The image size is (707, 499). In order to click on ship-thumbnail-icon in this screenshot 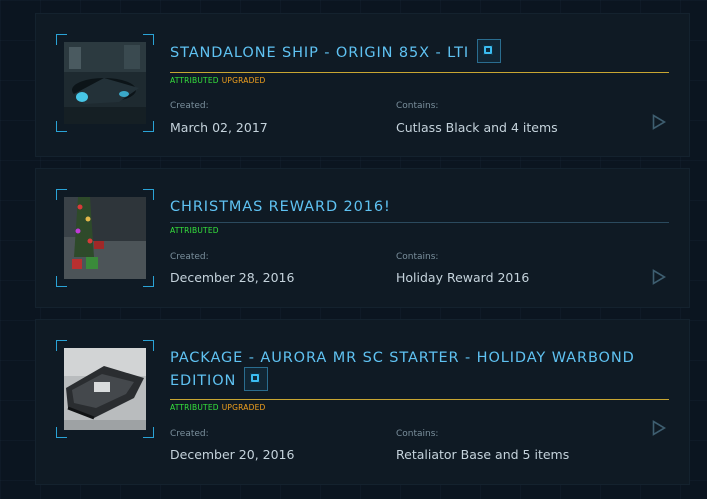, I will do `click(105, 83)`.